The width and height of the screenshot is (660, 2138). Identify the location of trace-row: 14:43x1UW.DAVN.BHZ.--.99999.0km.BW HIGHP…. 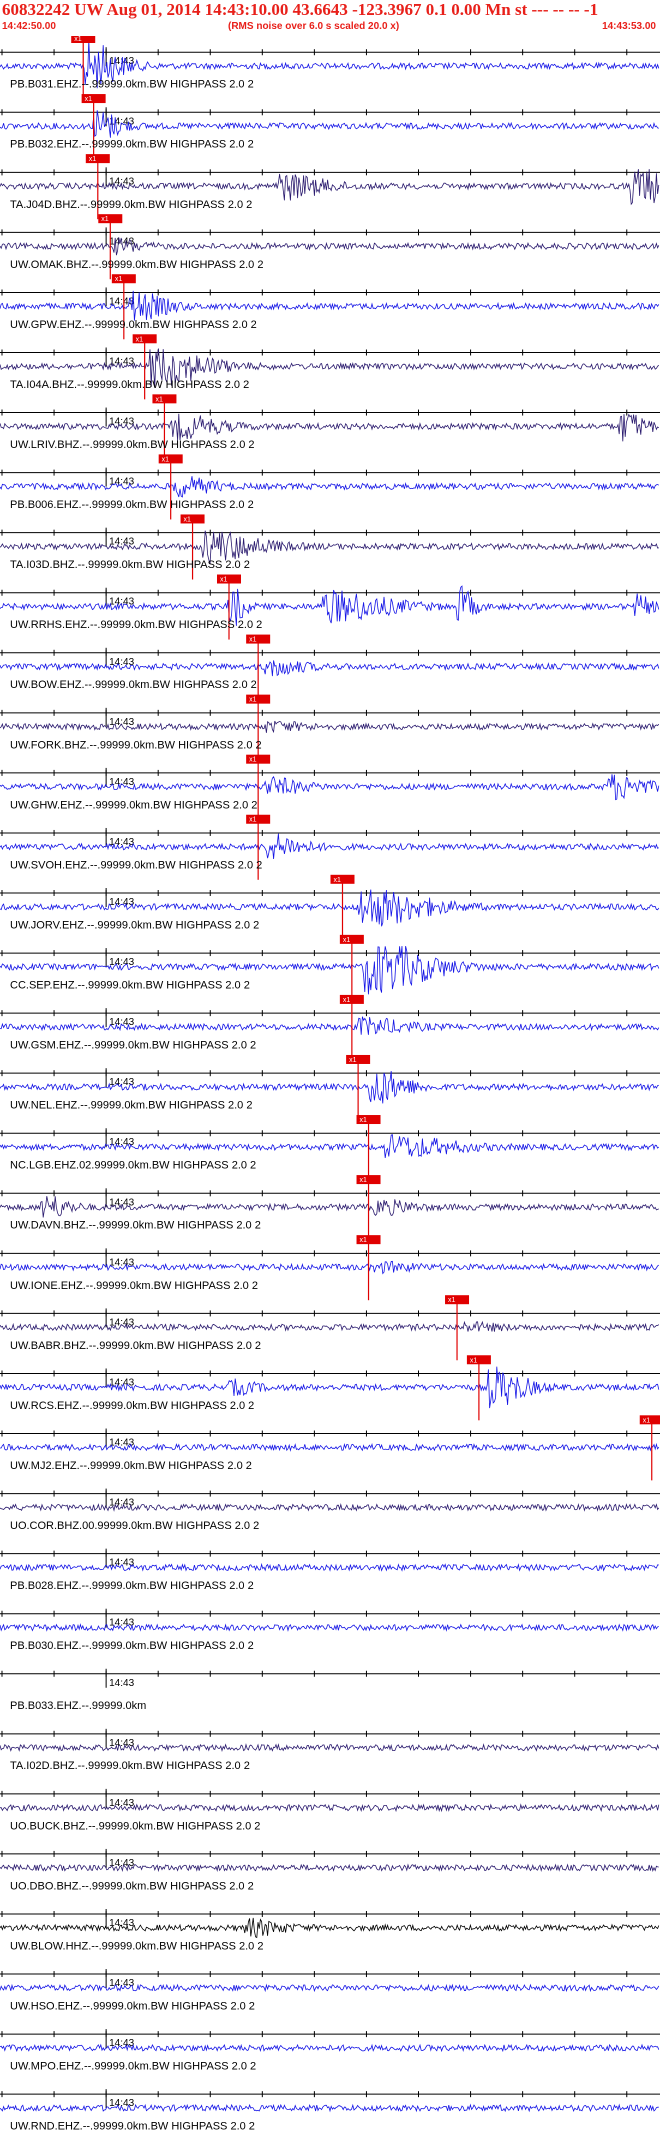
(330, 1208).